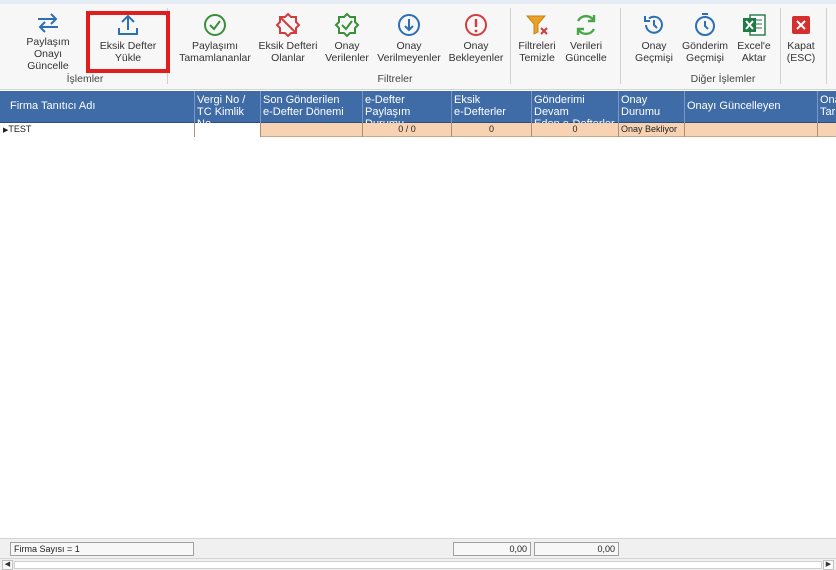 The width and height of the screenshot is (836, 570). Describe the element at coordinates (418, 2) in the screenshot. I see `title-strip` at that location.